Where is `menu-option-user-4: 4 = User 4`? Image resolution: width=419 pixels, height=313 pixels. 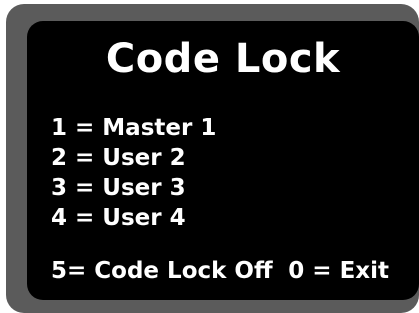 menu-option-user-4: 4 = User 4 is located at coordinates (133, 218).